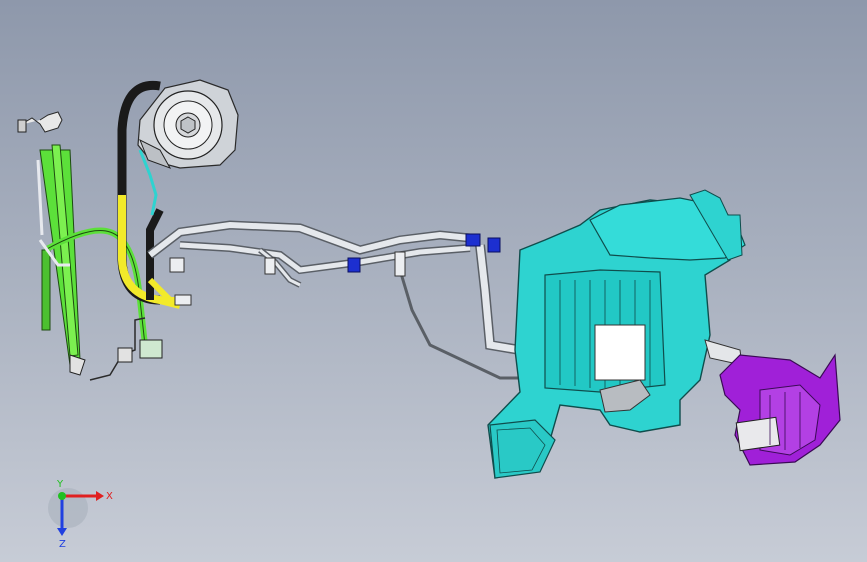  I want to click on blower-assembly, so click(780, 409).